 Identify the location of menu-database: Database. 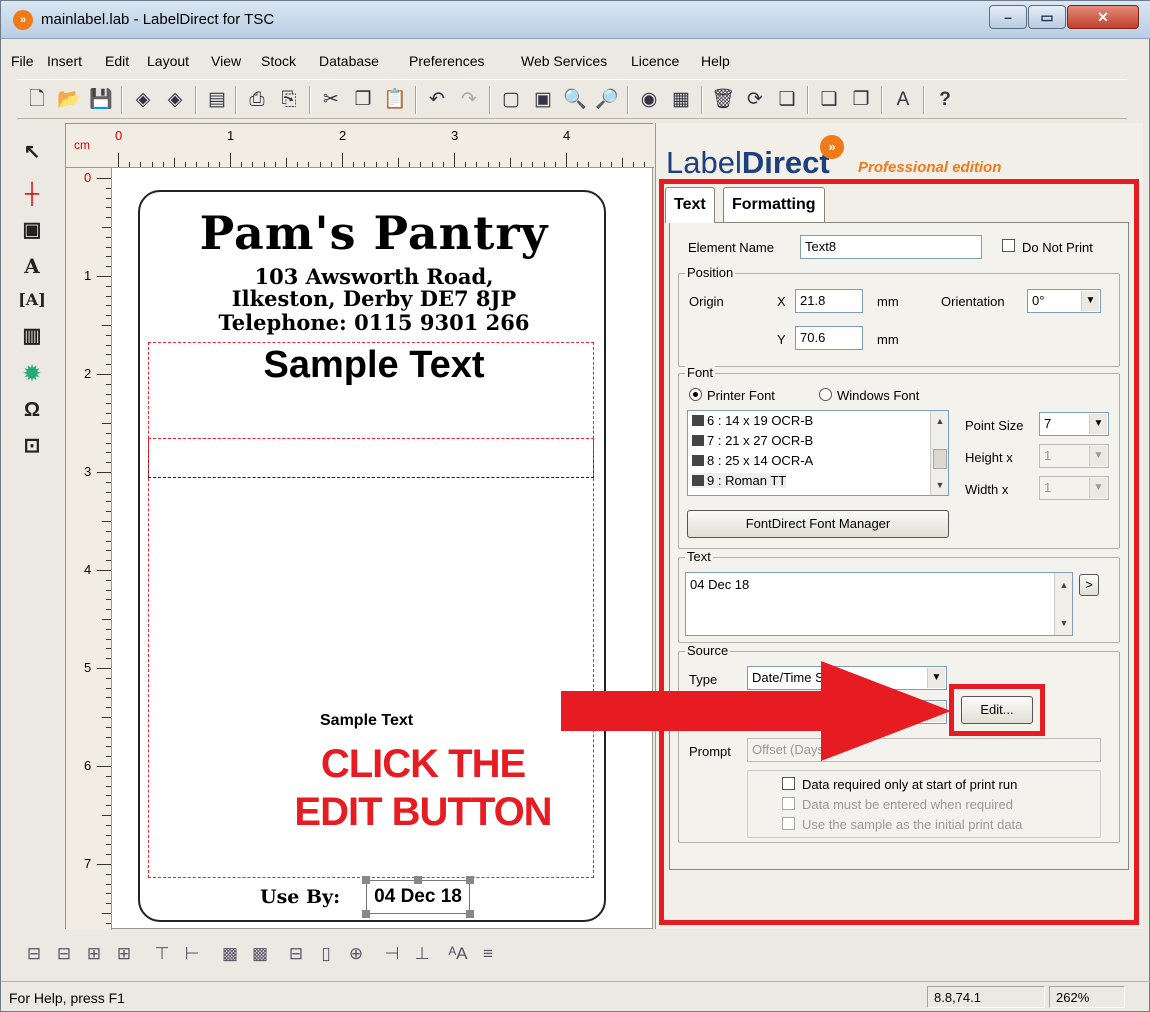
(349, 61).